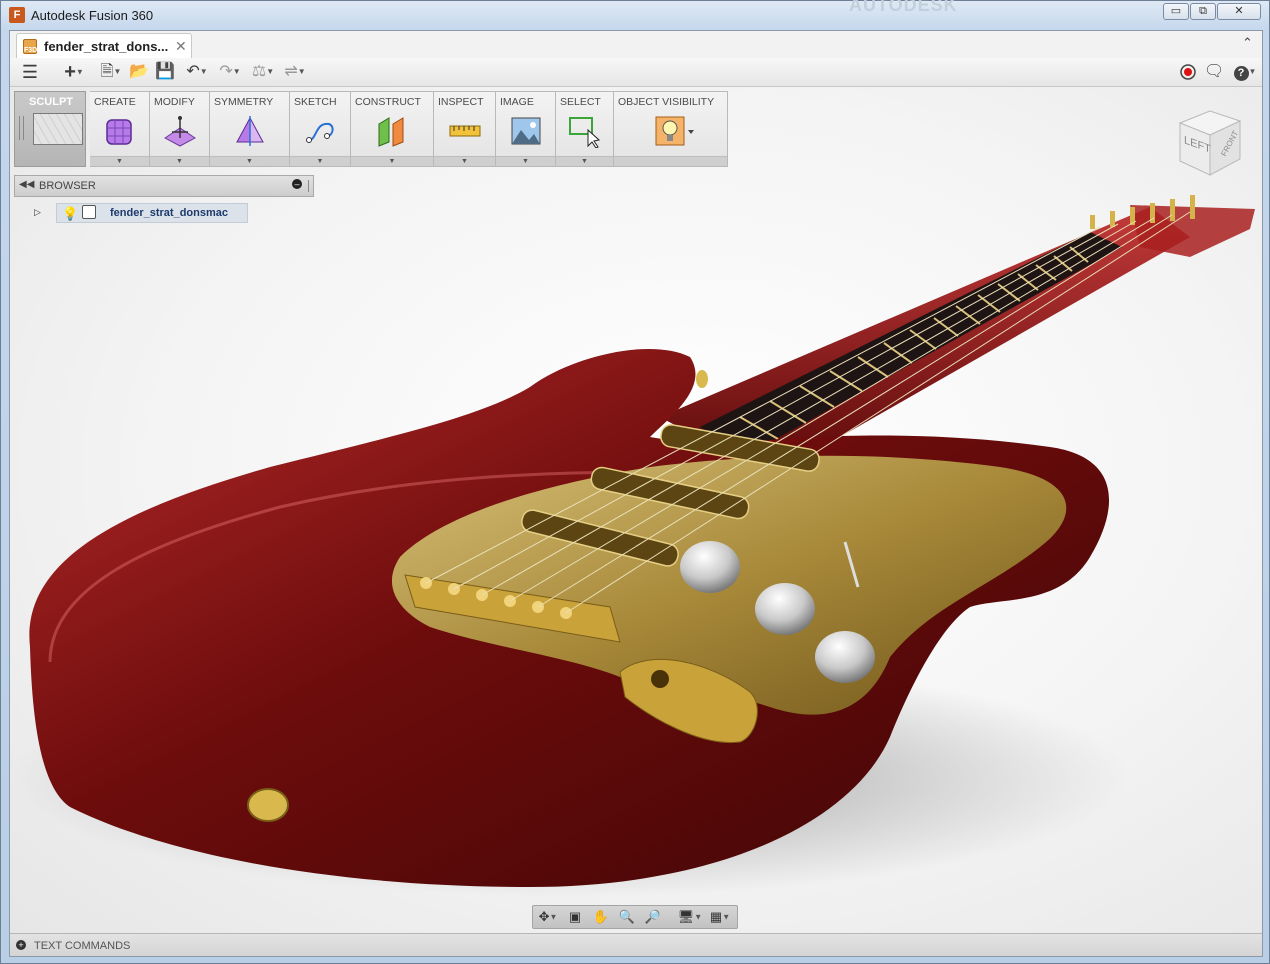  Describe the element at coordinates (263, 72) in the screenshot. I see `data-panel-icon: ⚖▼` at that location.